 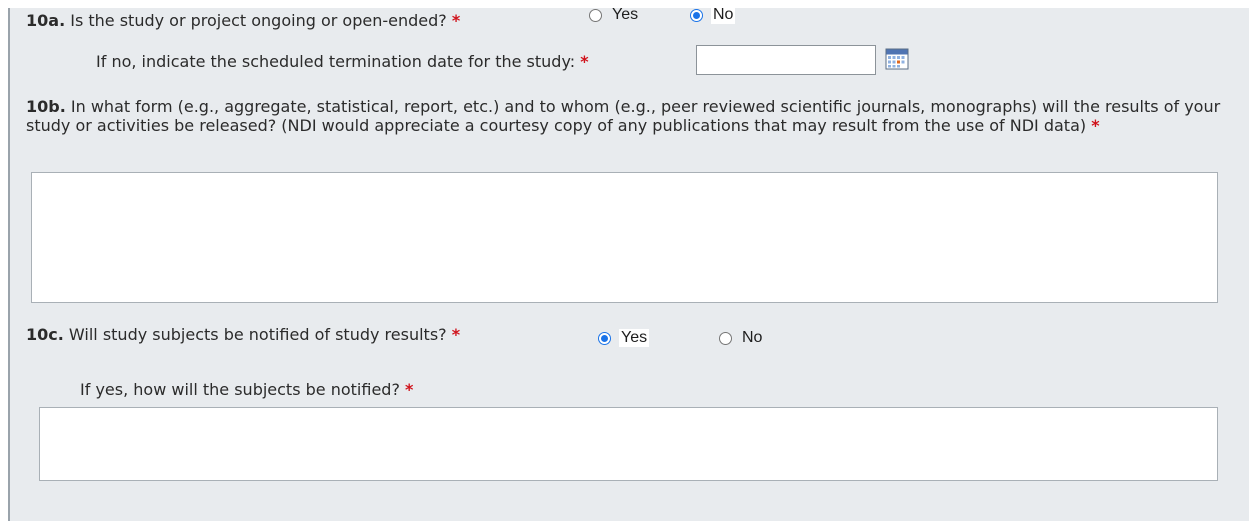 I want to click on radio-10c-yes: Yes, so click(x=624, y=338).